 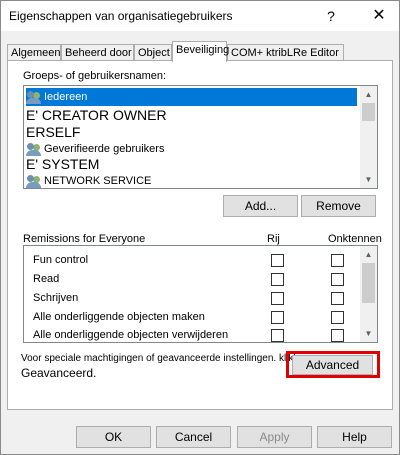 What do you see at coordinates (192, 298) in the screenshot?
I see `permission-row-write: Schrijven` at bounding box center [192, 298].